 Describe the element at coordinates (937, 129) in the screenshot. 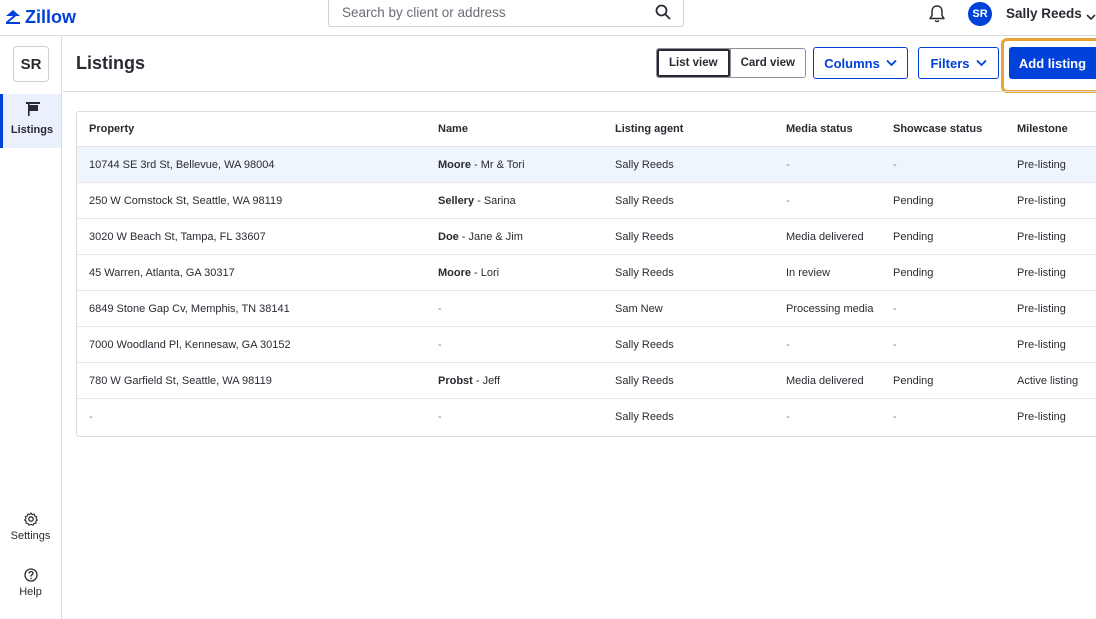

I see `column-header-showcase-status: Showcase status` at that location.